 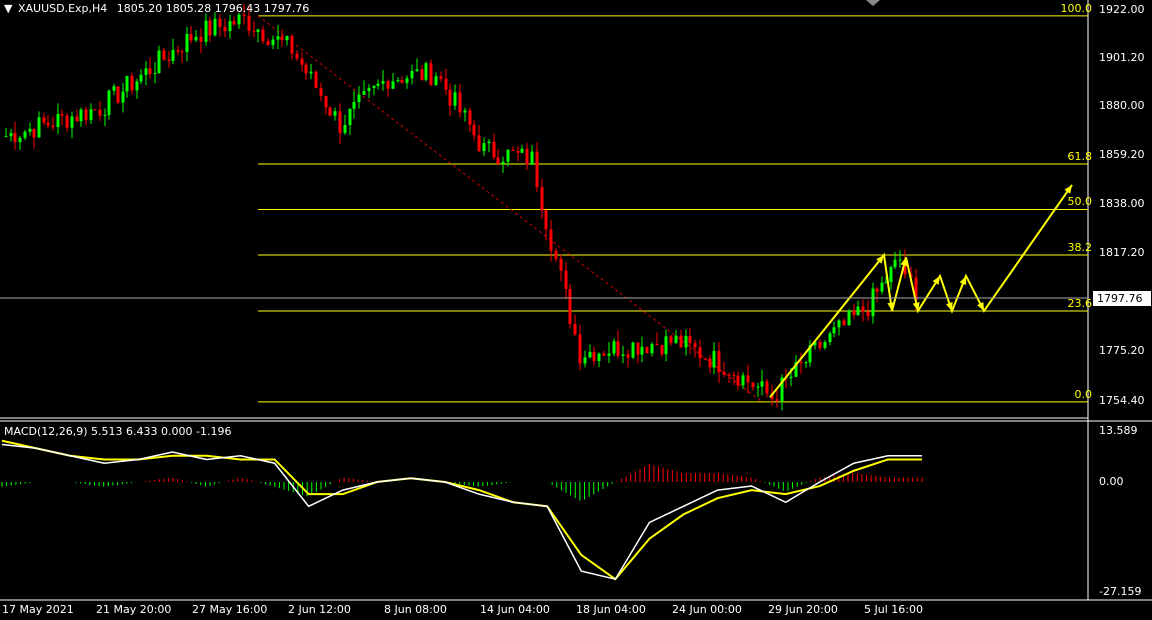 I want to click on fib-level-label: 50.0, so click(x=1080, y=202).